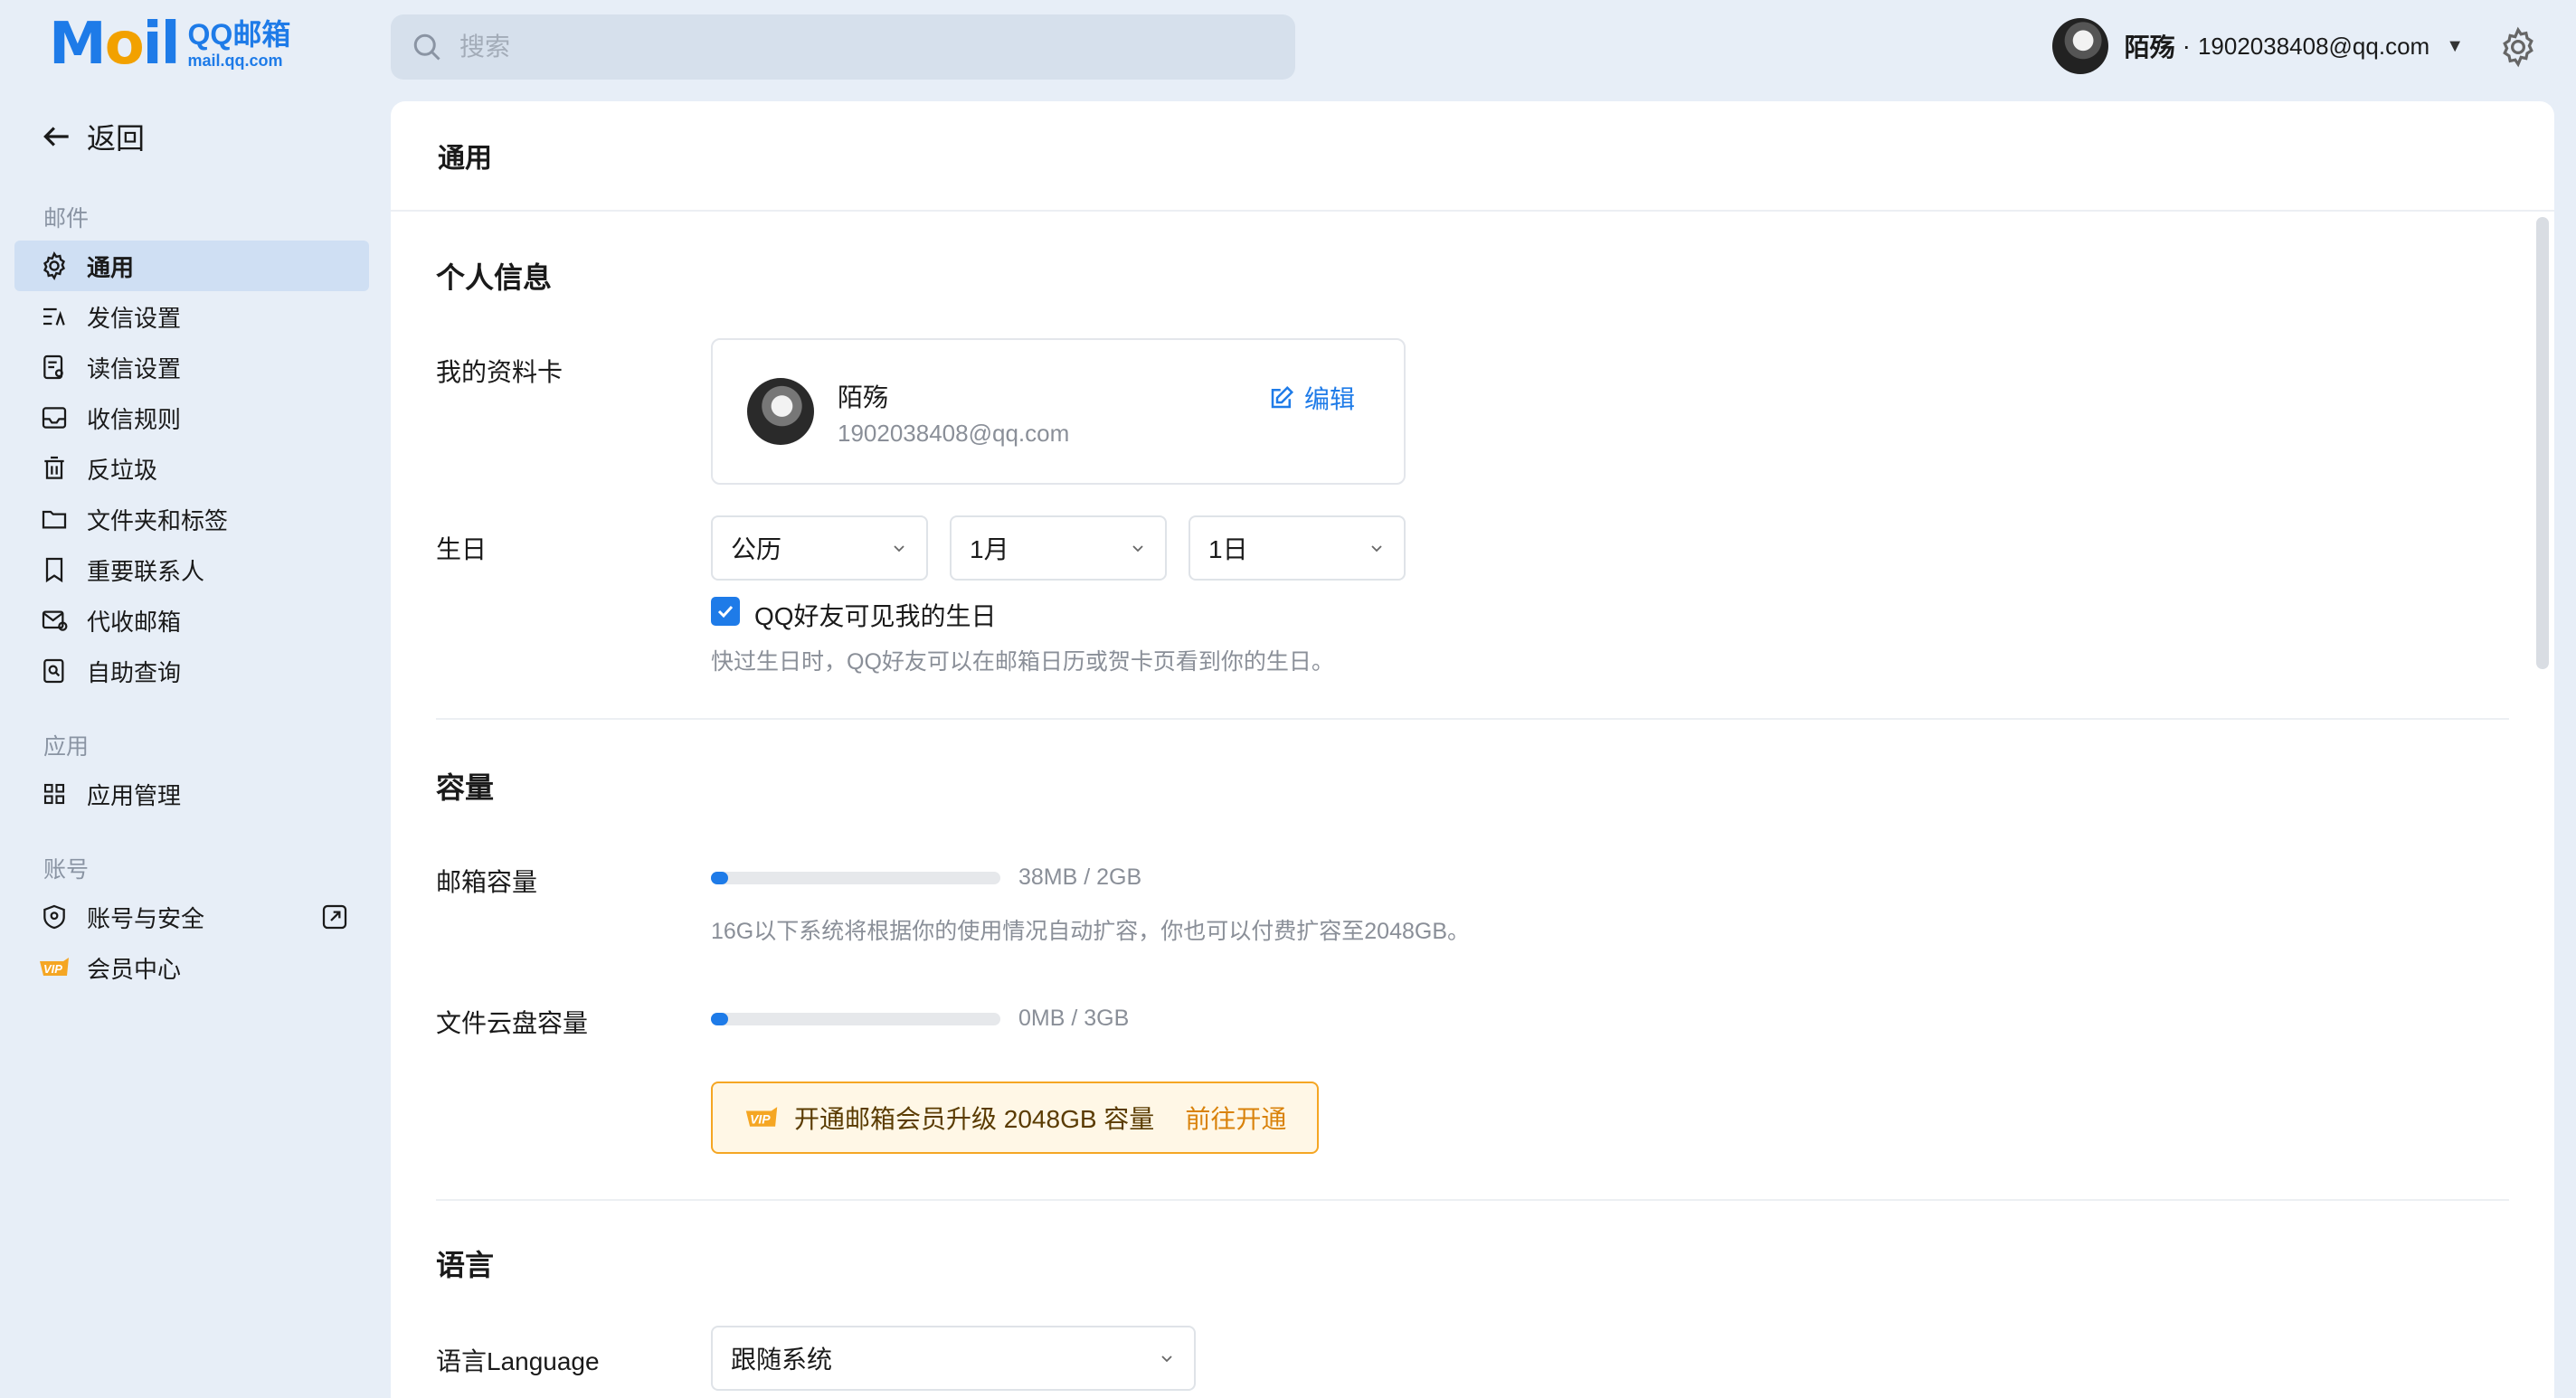 This screenshot has height=1398, width=2576. Describe the element at coordinates (134, 368) in the screenshot. I see `sidebar-item-label: 读信设置` at that location.